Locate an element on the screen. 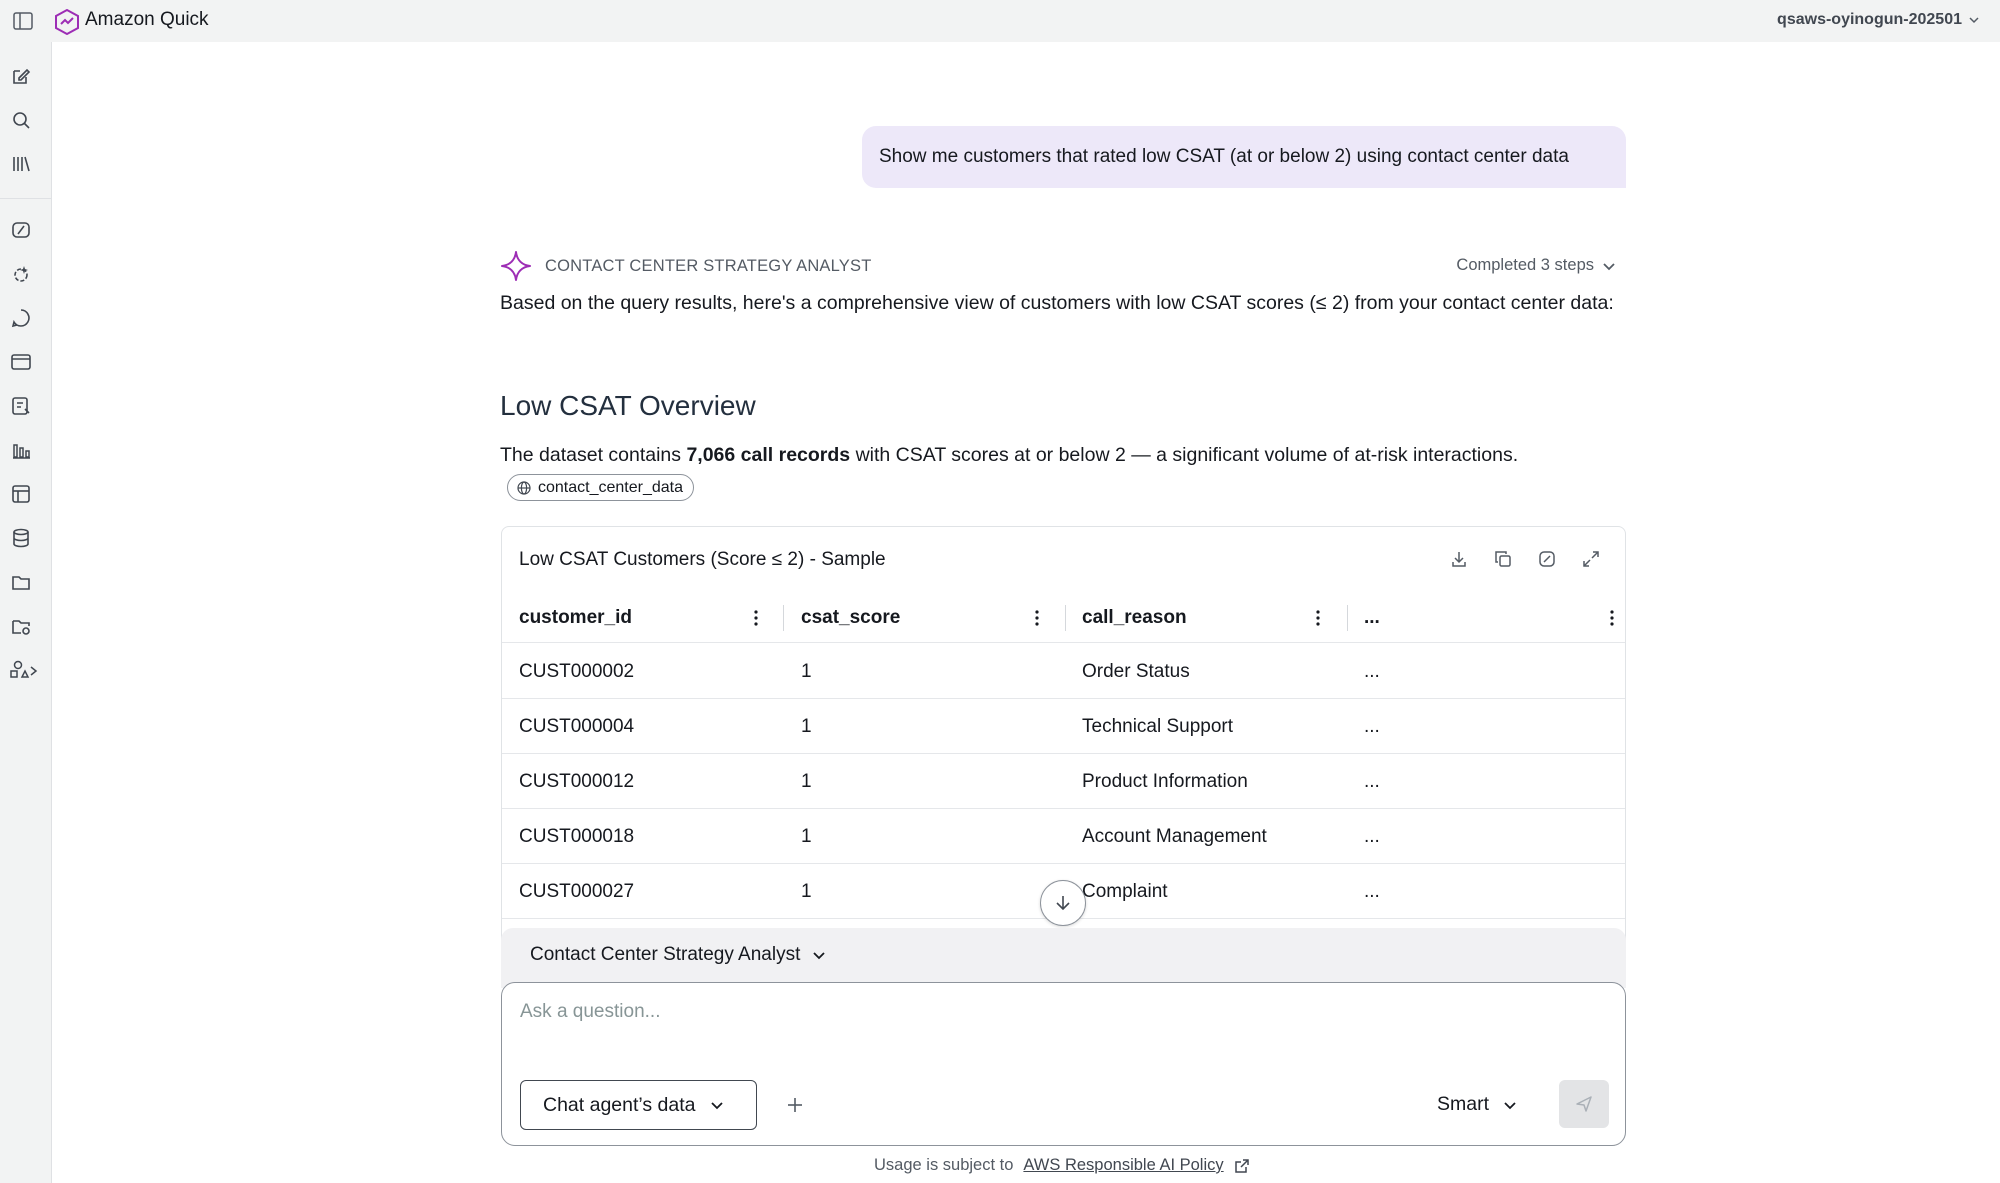 This screenshot has width=2000, height=1183. agent-selector-bar: Contact Center Strategy Analyst is located at coordinates (1063, 958).